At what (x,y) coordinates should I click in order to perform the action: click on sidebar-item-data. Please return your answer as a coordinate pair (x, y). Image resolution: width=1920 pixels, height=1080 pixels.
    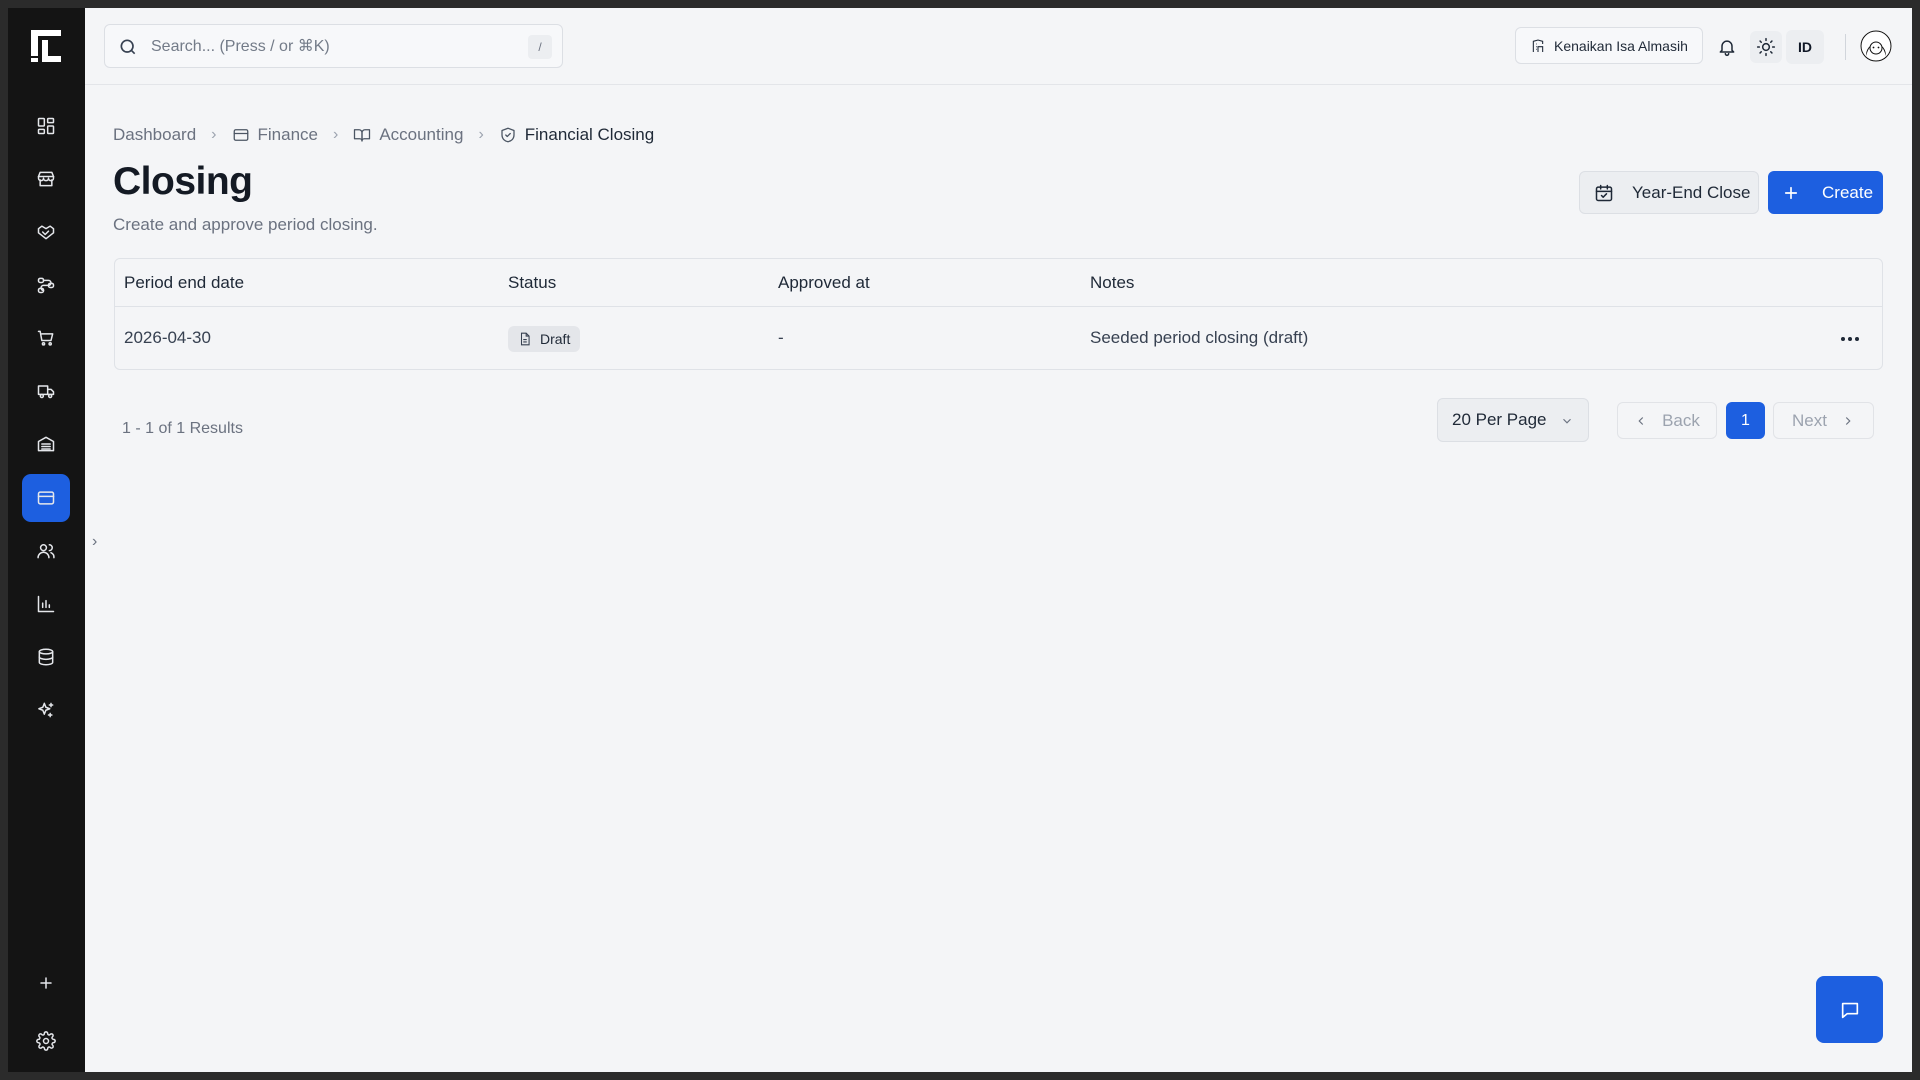
    Looking at the image, I should click on (46, 657).